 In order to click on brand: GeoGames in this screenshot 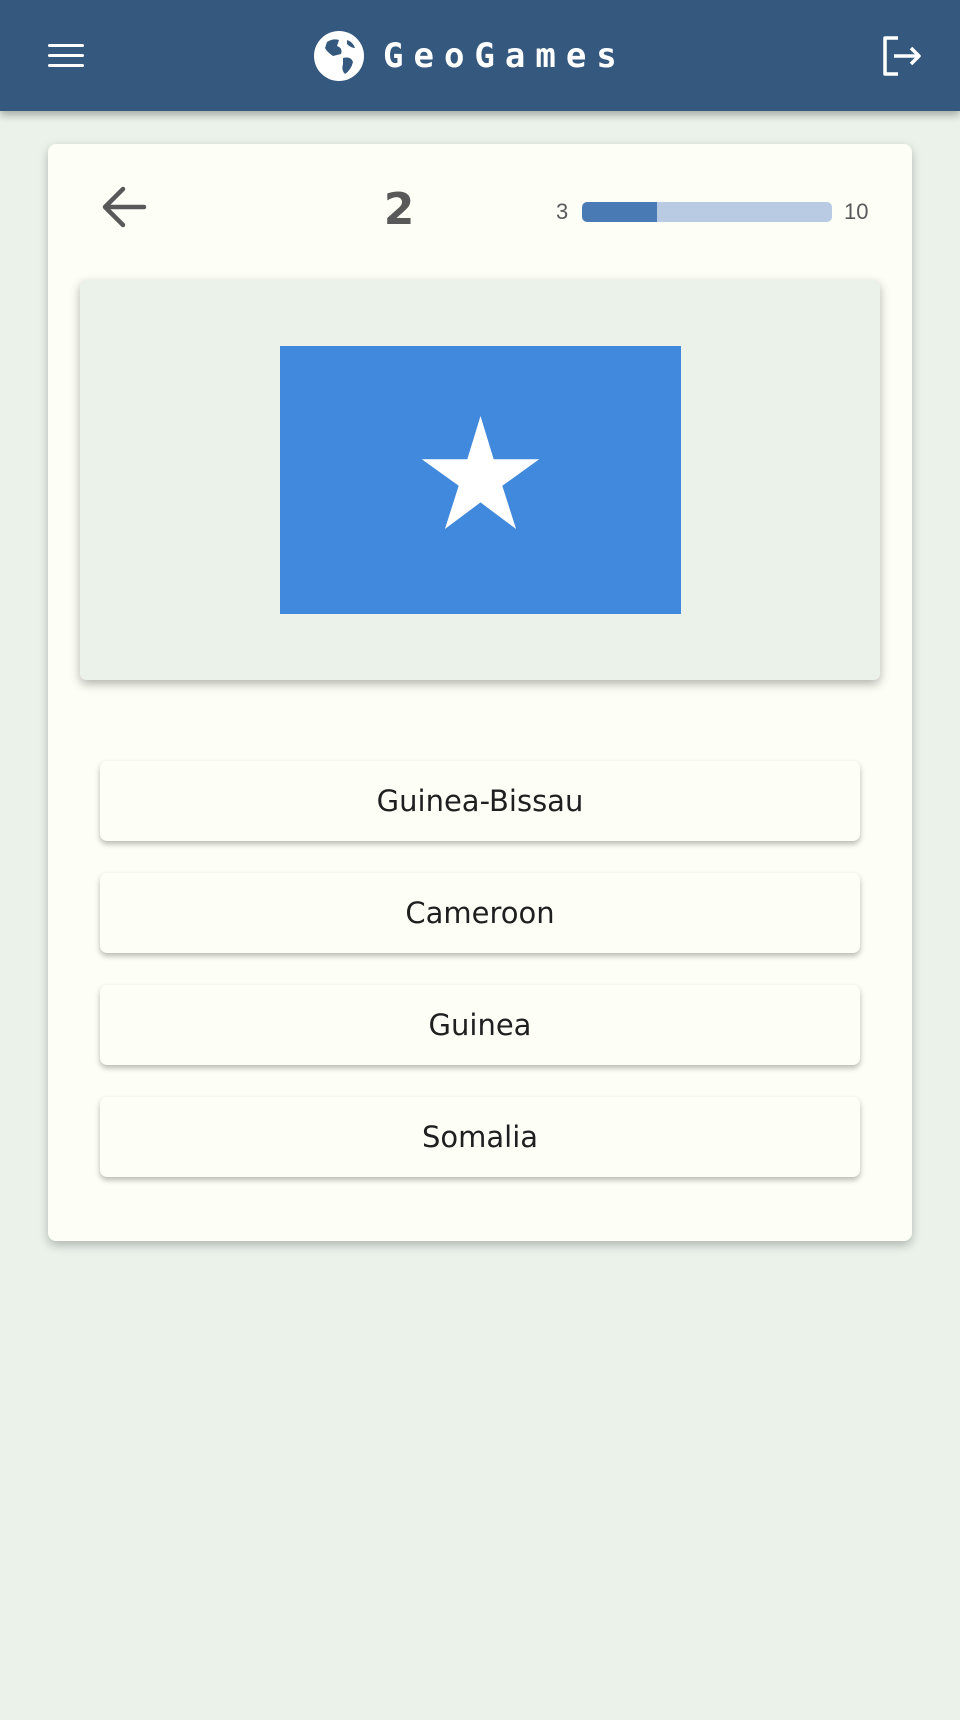, I will do `click(470, 56)`.